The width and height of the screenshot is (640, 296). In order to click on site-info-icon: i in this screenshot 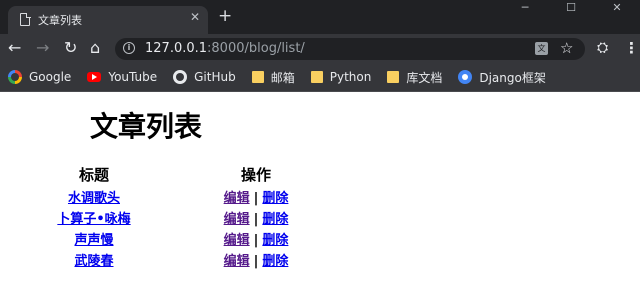, I will do `click(129, 48)`.